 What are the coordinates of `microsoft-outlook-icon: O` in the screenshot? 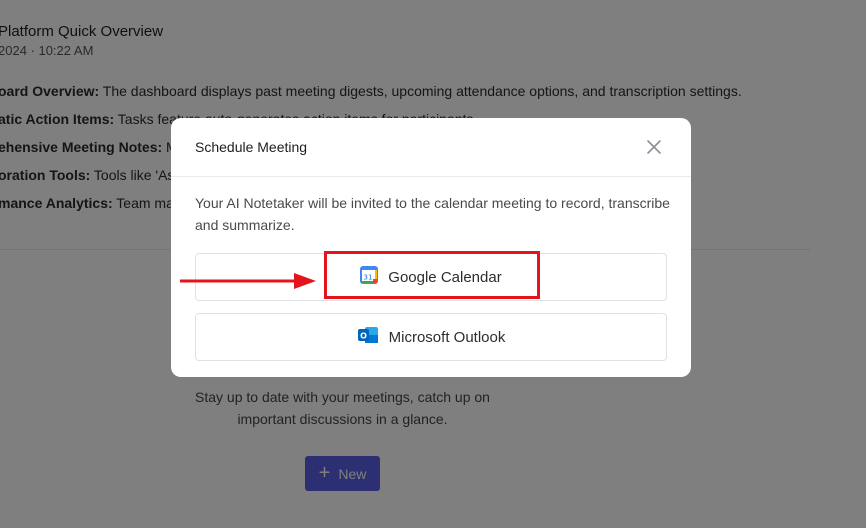 It's located at (368, 337).